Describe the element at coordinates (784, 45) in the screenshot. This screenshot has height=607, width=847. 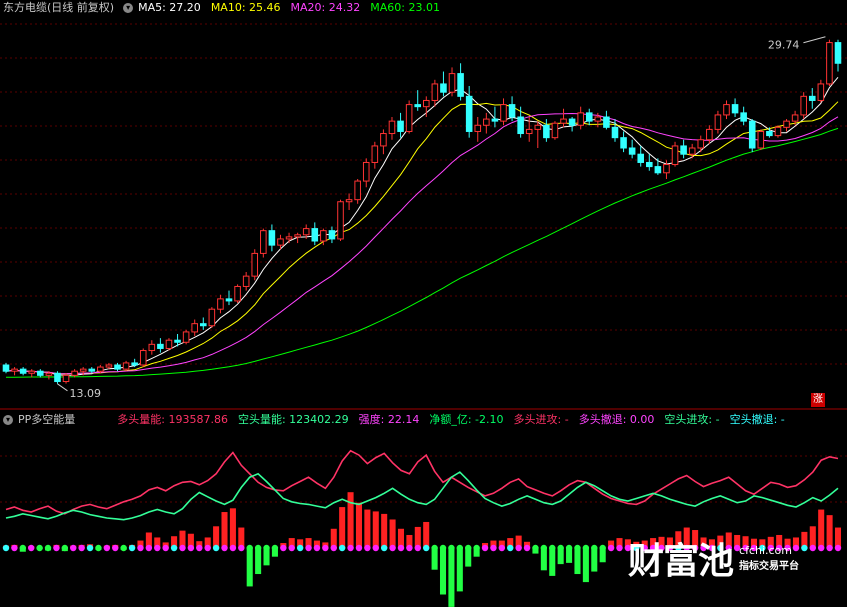
I see `high-price-label: 29.74` at that location.